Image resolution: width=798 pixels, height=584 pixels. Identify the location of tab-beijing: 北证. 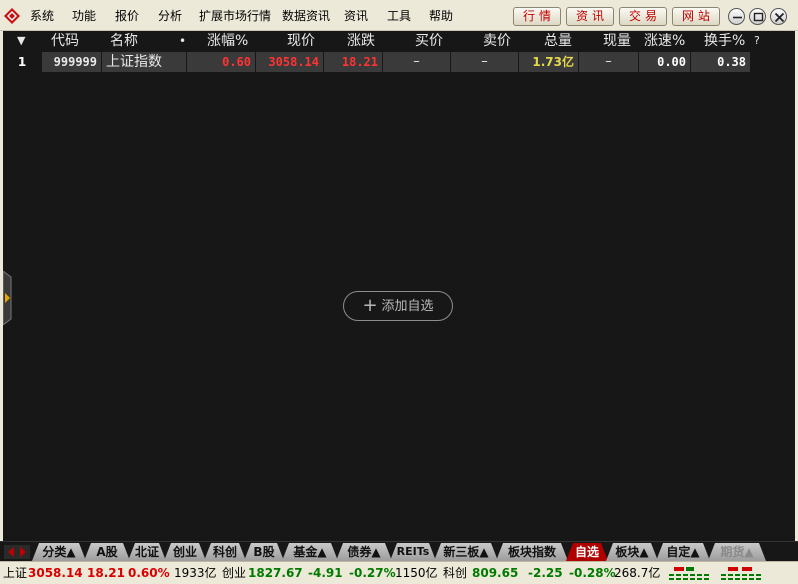
(147, 552).